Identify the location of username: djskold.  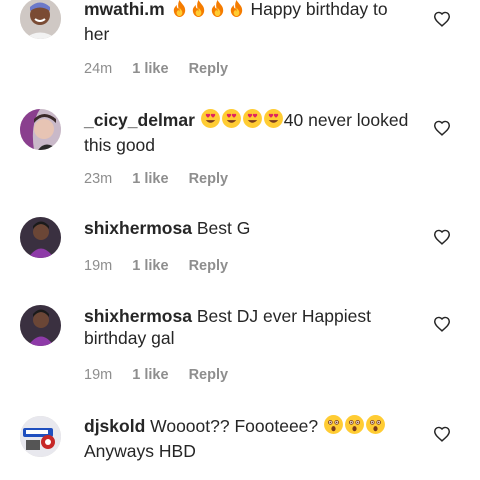
(114, 426).